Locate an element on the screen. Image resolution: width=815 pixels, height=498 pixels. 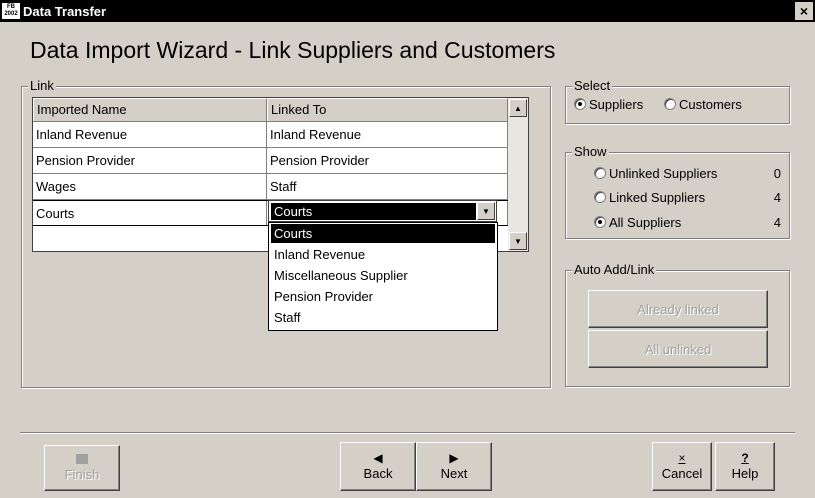
select-group-legend: Select is located at coordinates (592, 86).